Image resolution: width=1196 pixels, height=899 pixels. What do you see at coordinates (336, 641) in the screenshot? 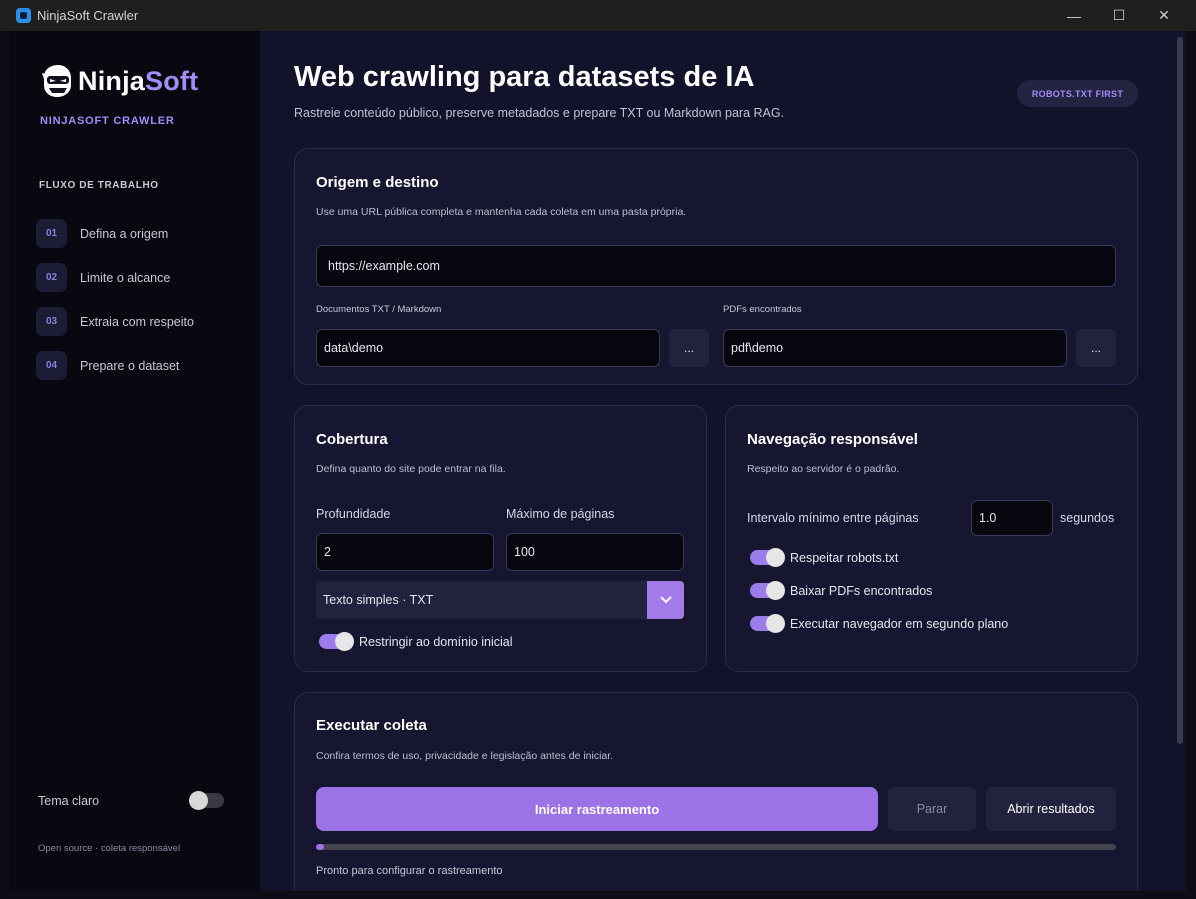
I see `restrict-domain-toggle` at bounding box center [336, 641].